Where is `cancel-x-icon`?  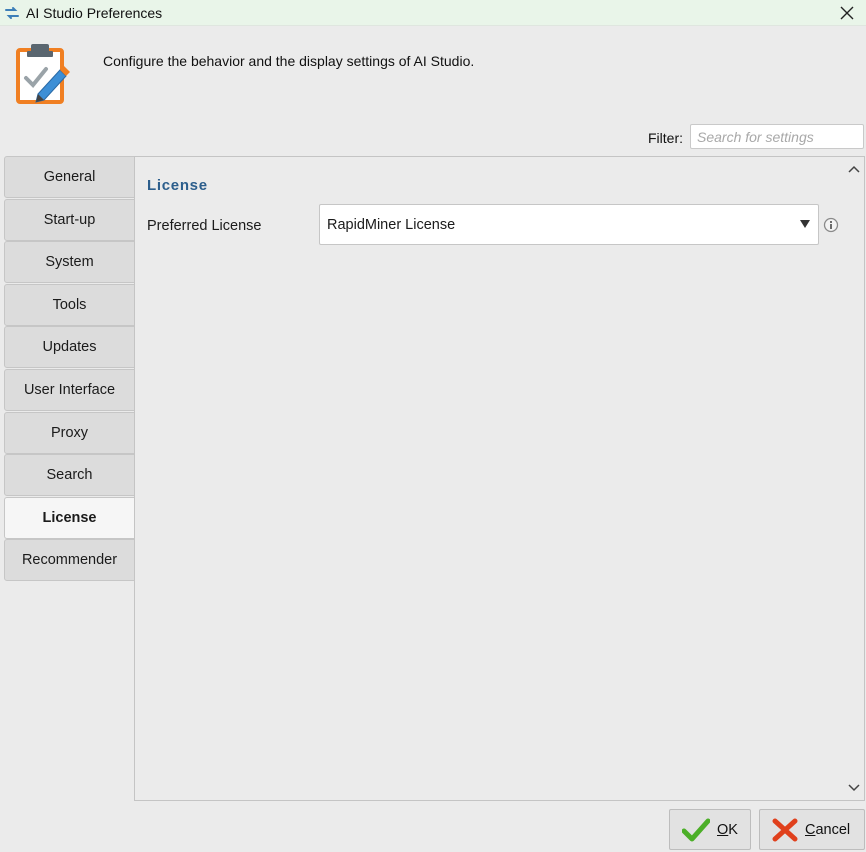 cancel-x-icon is located at coordinates (785, 829).